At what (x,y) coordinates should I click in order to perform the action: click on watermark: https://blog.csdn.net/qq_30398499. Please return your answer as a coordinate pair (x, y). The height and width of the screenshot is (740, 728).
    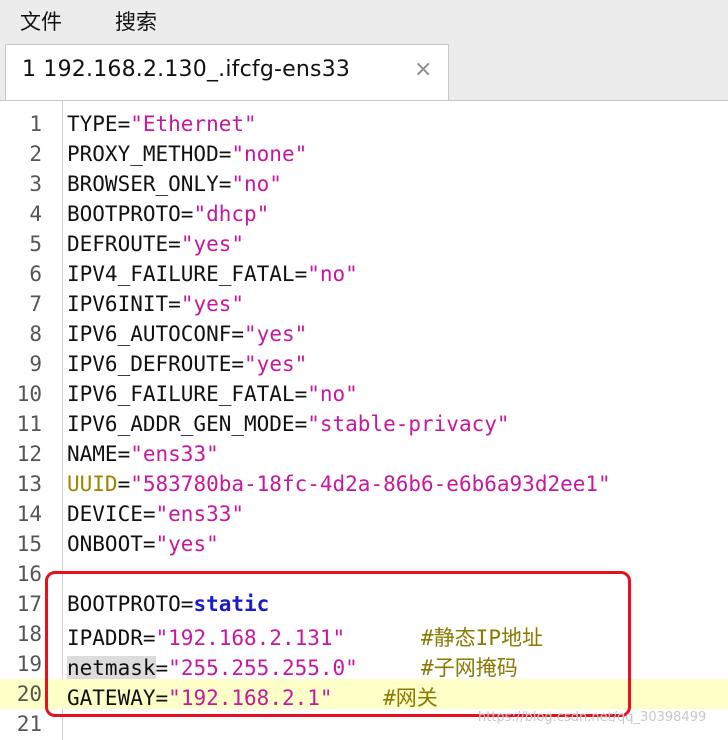
    Looking at the image, I should click on (592, 717).